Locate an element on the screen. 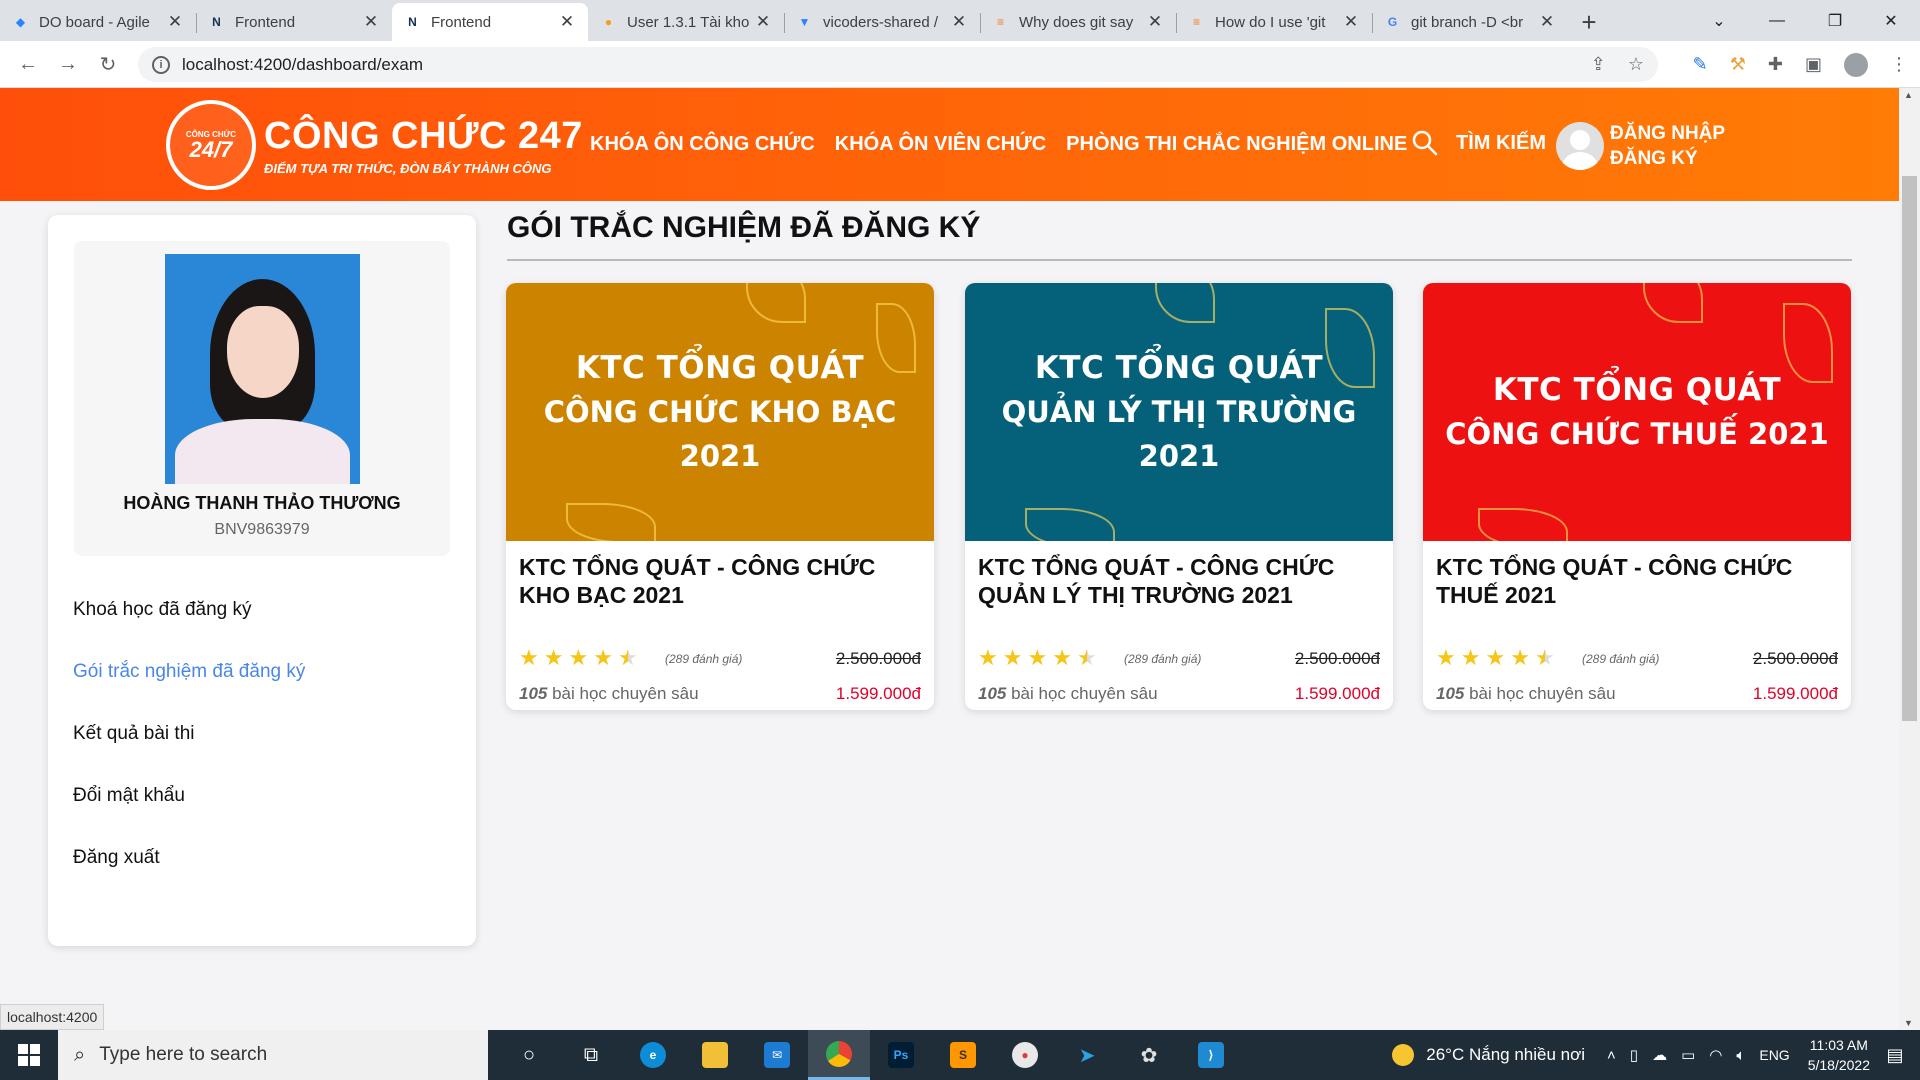 This screenshot has height=1080, width=1920. browser-tab: ● User 1.3.1 Tài kho ✕ is located at coordinates (686, 22).